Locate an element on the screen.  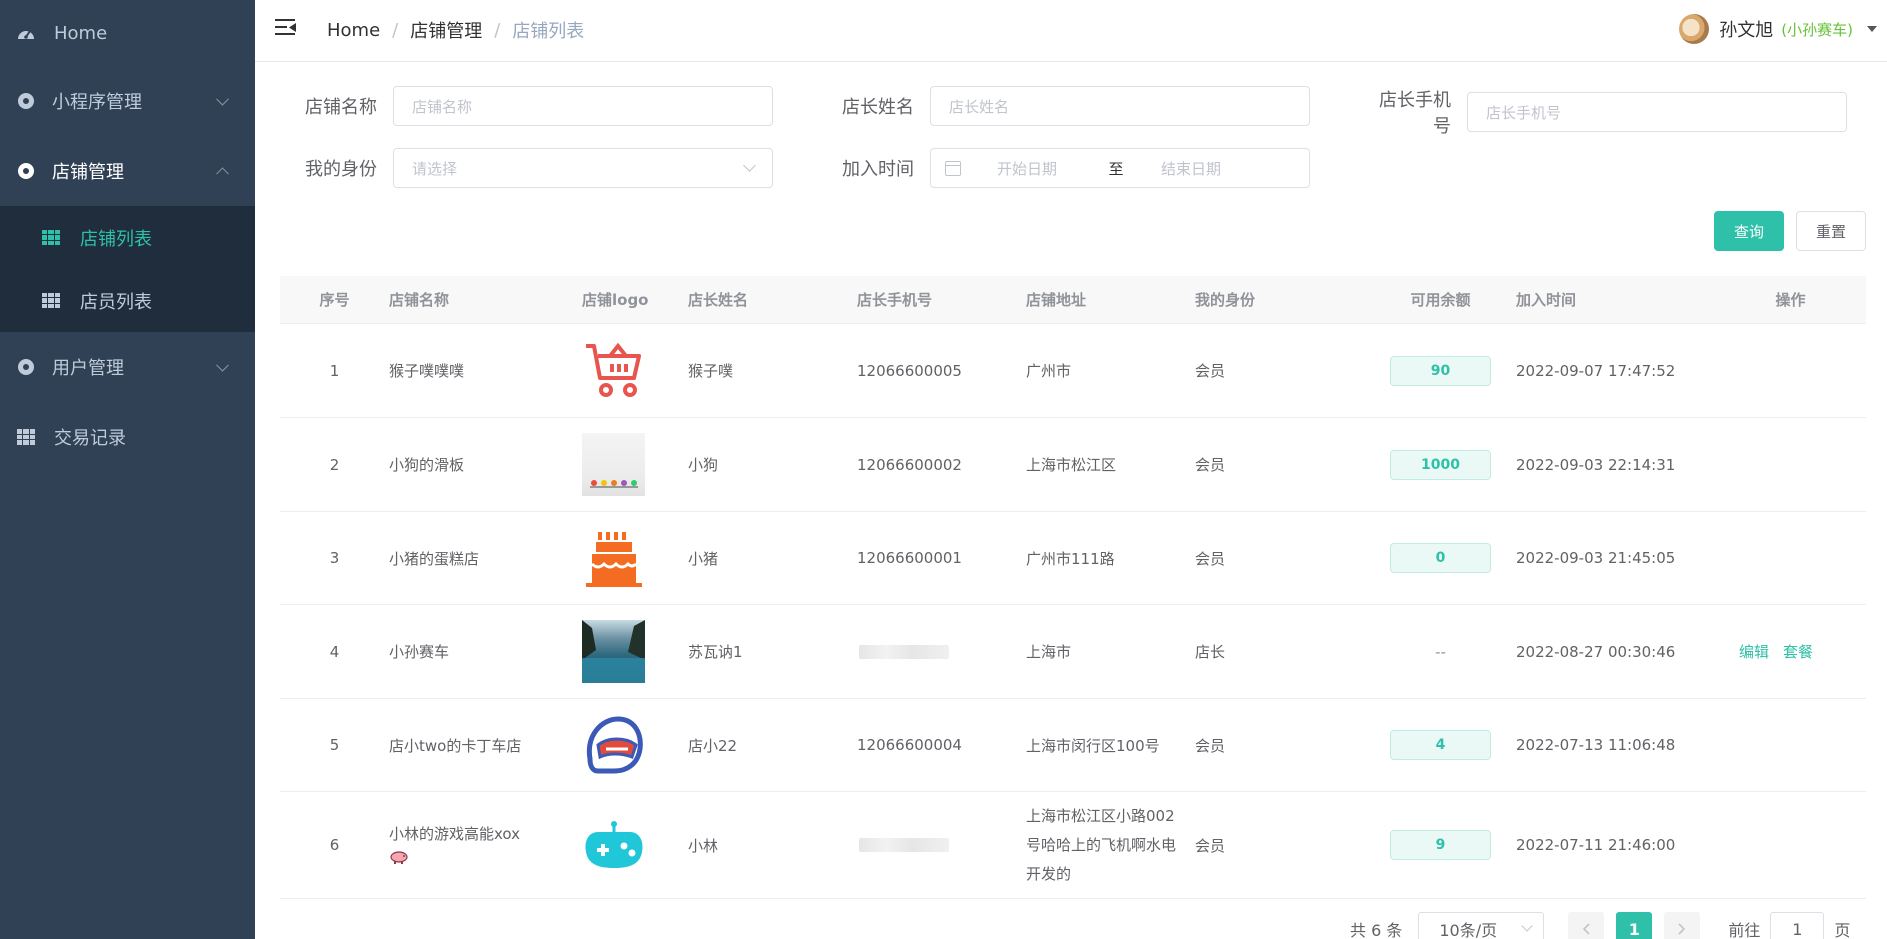
col-header-index: 序号 is located at coordinates (334, 300).